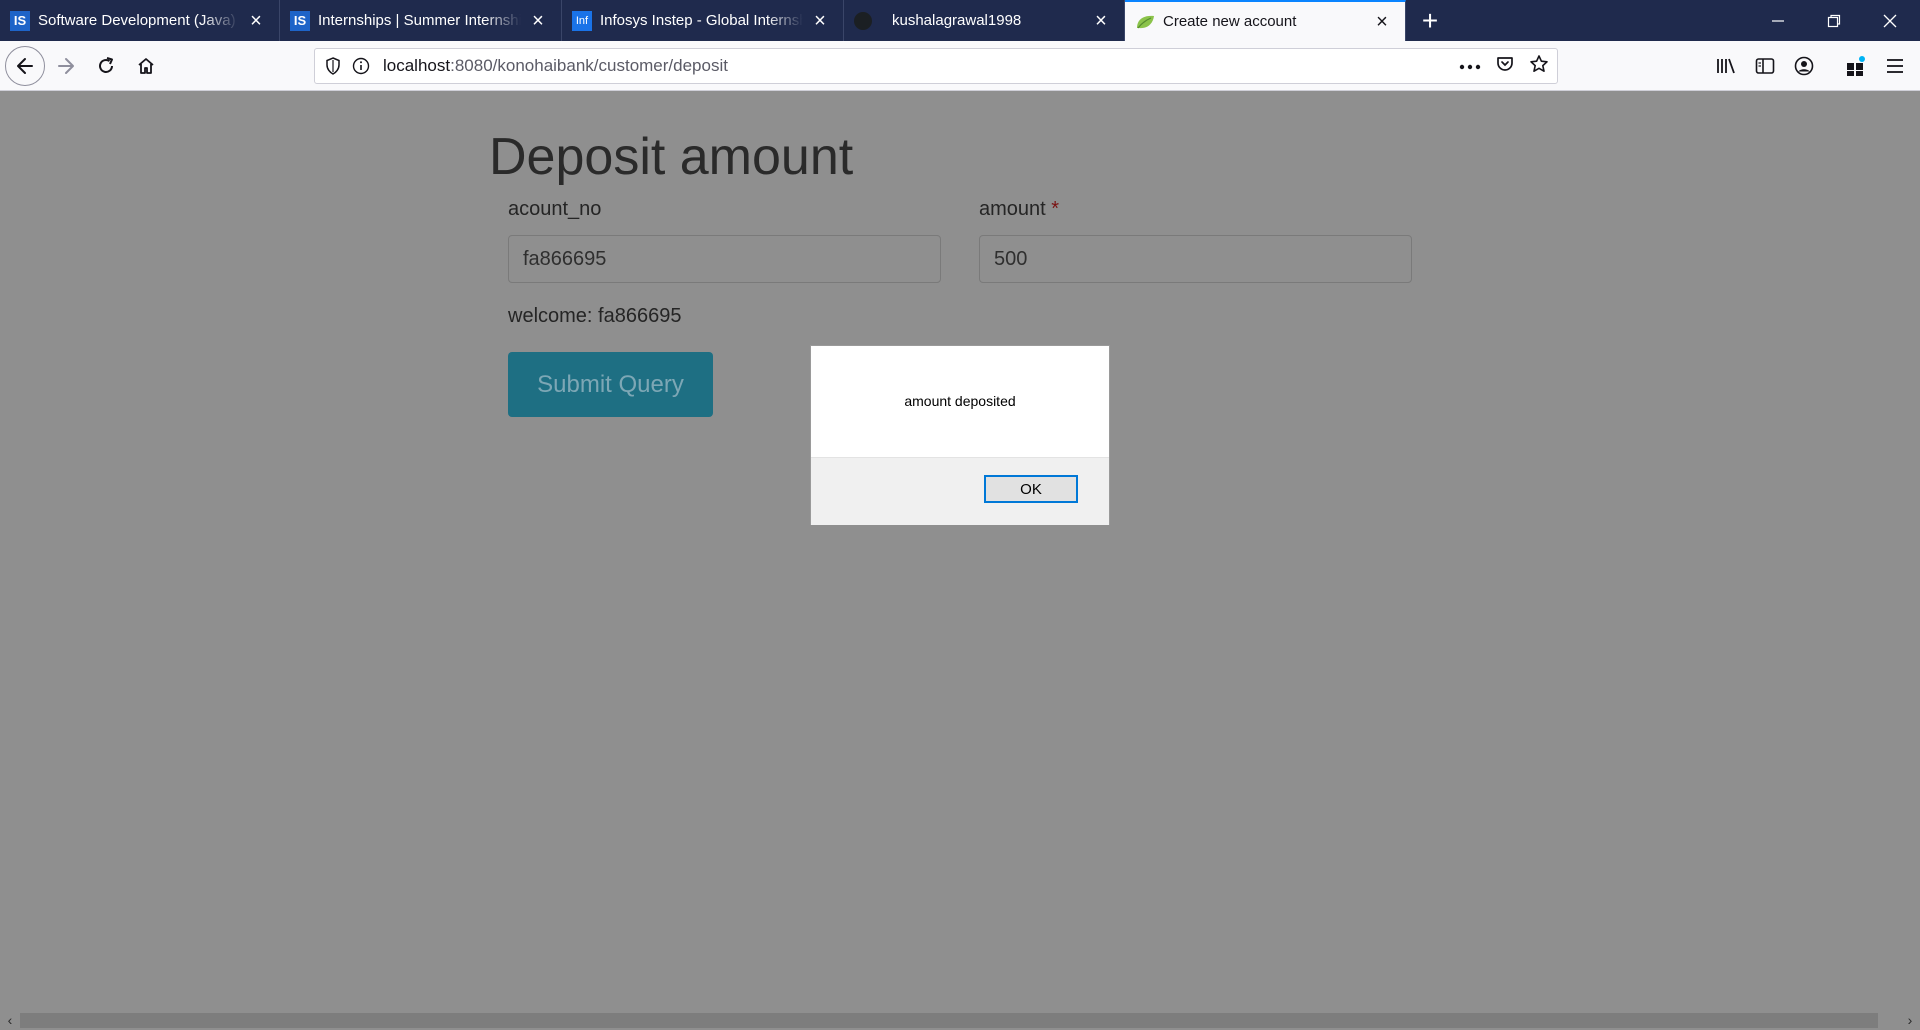  Describe the element at coordinates (724, 259) in the screenshot. I see `account-number-field: fa866695` at that location.